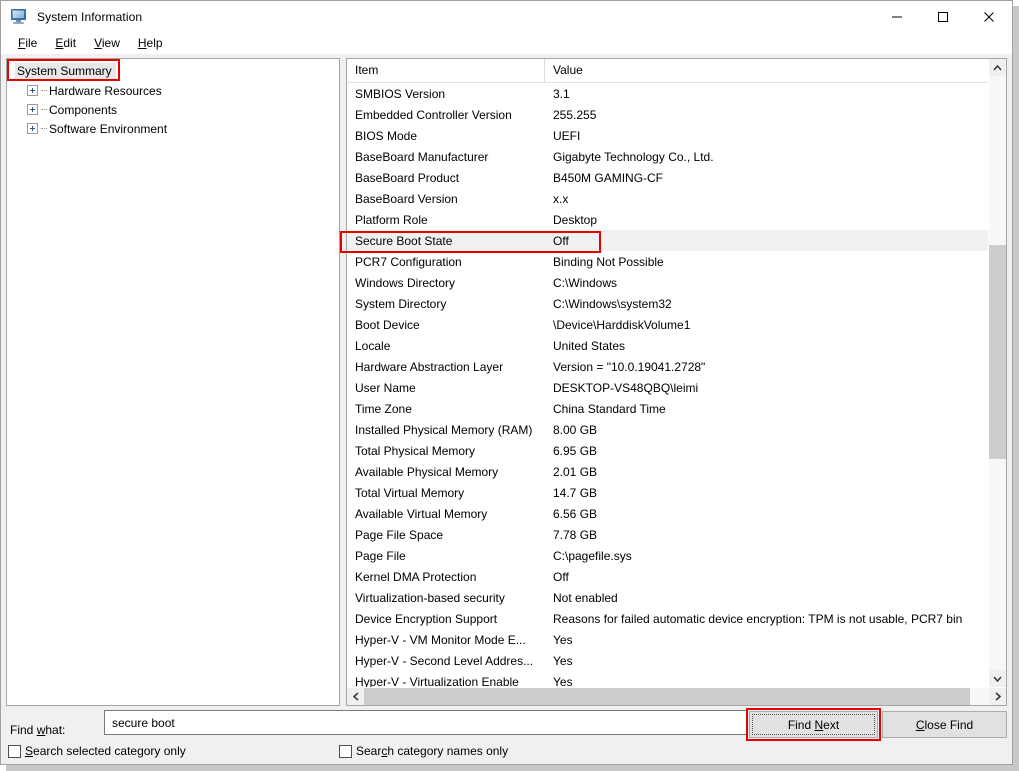  I want to click on close-icon, so click(989, 16).